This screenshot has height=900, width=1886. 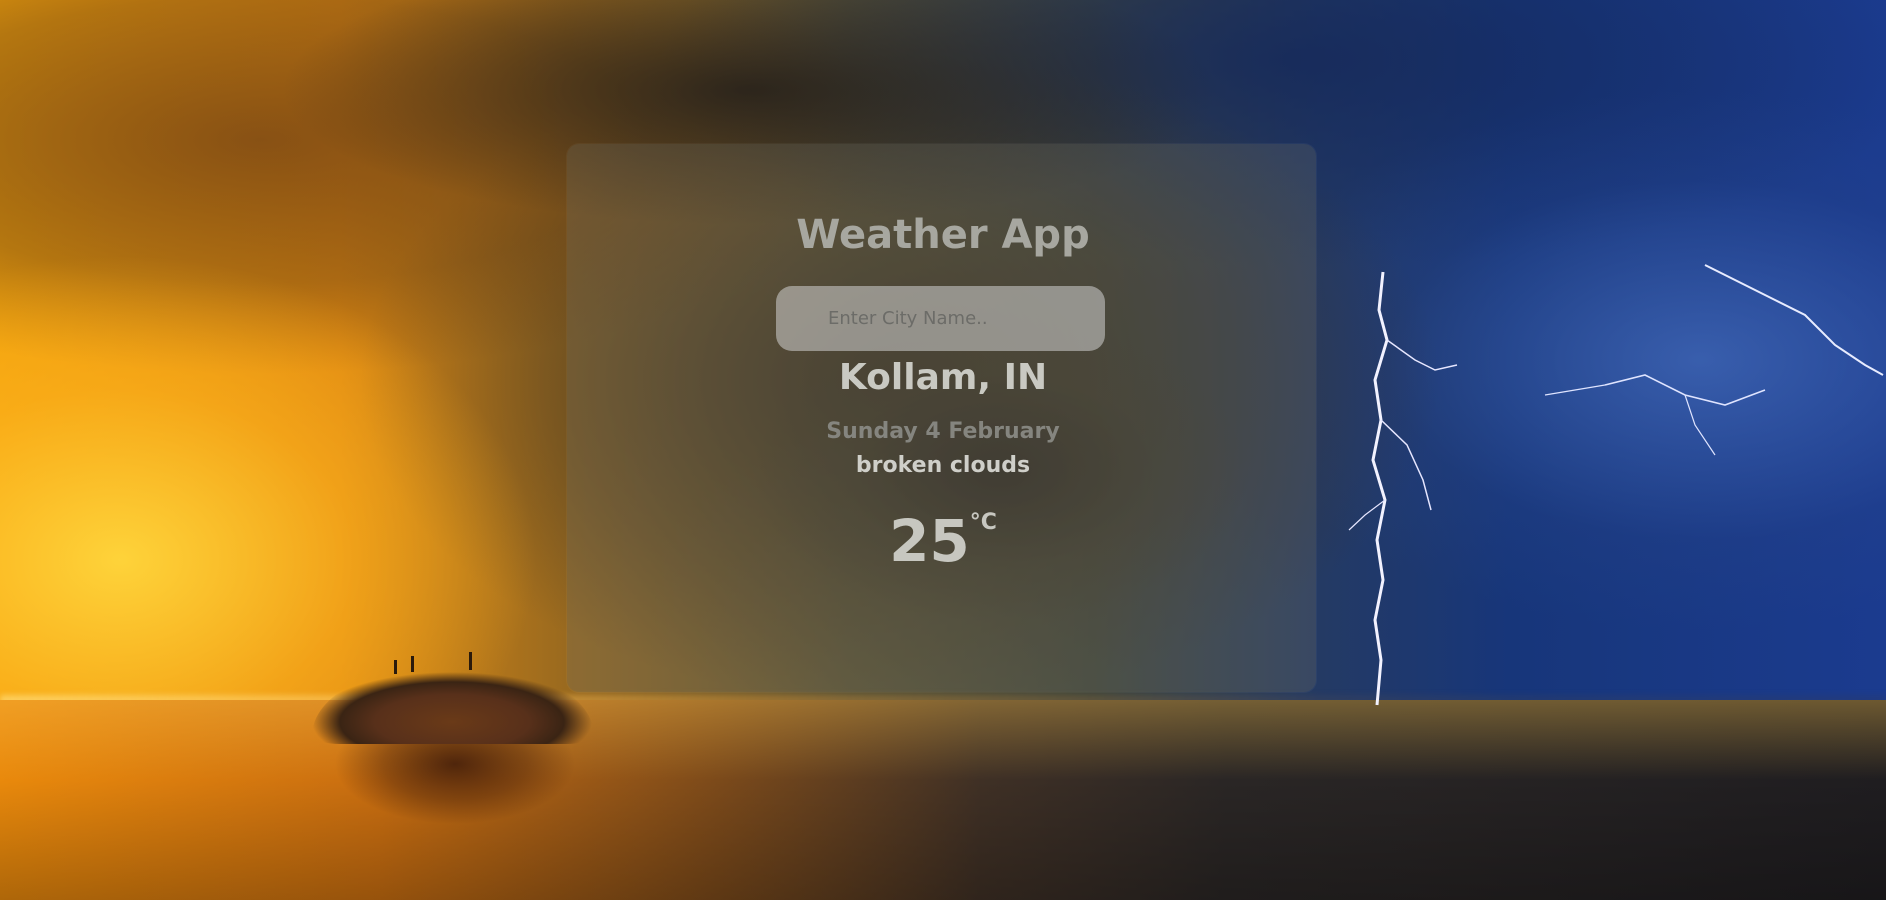 What do you see at coordinates (943, 431) in the screenshot?
I see `current-date: Sunday 4 February` at bounding box center [943, 431].